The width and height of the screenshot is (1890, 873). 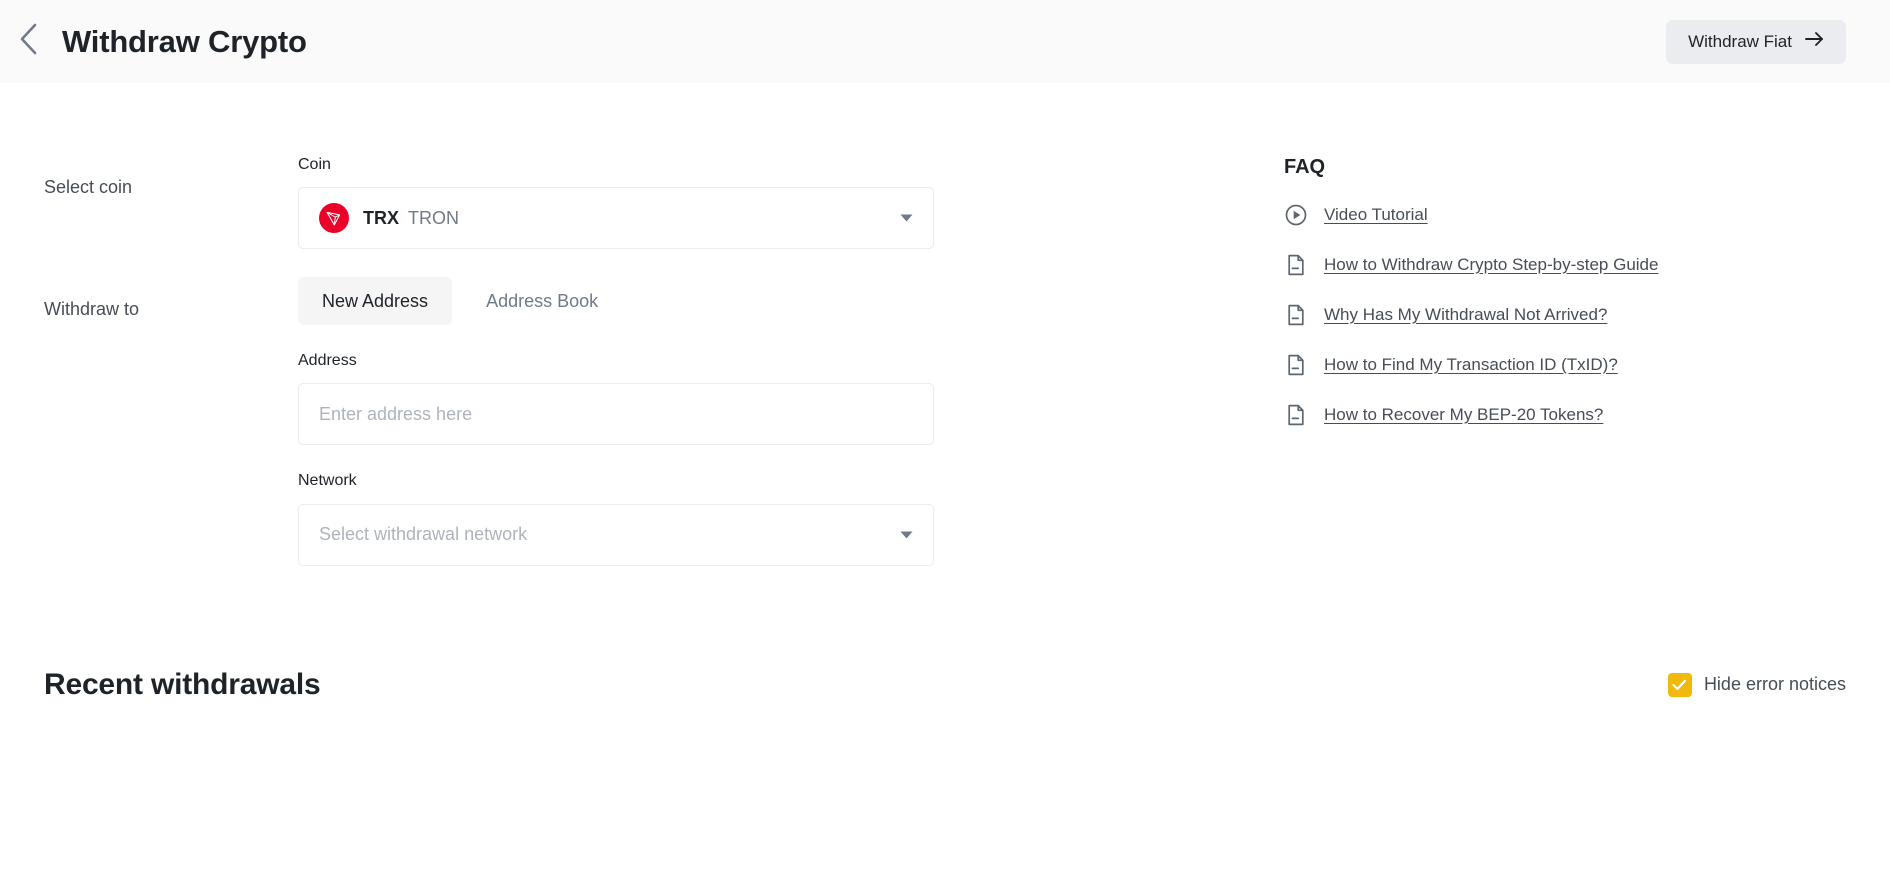 I want to click on recent-withdrawals-section: Recent withdrawals Hide error notices, so click(x=945, y=684).